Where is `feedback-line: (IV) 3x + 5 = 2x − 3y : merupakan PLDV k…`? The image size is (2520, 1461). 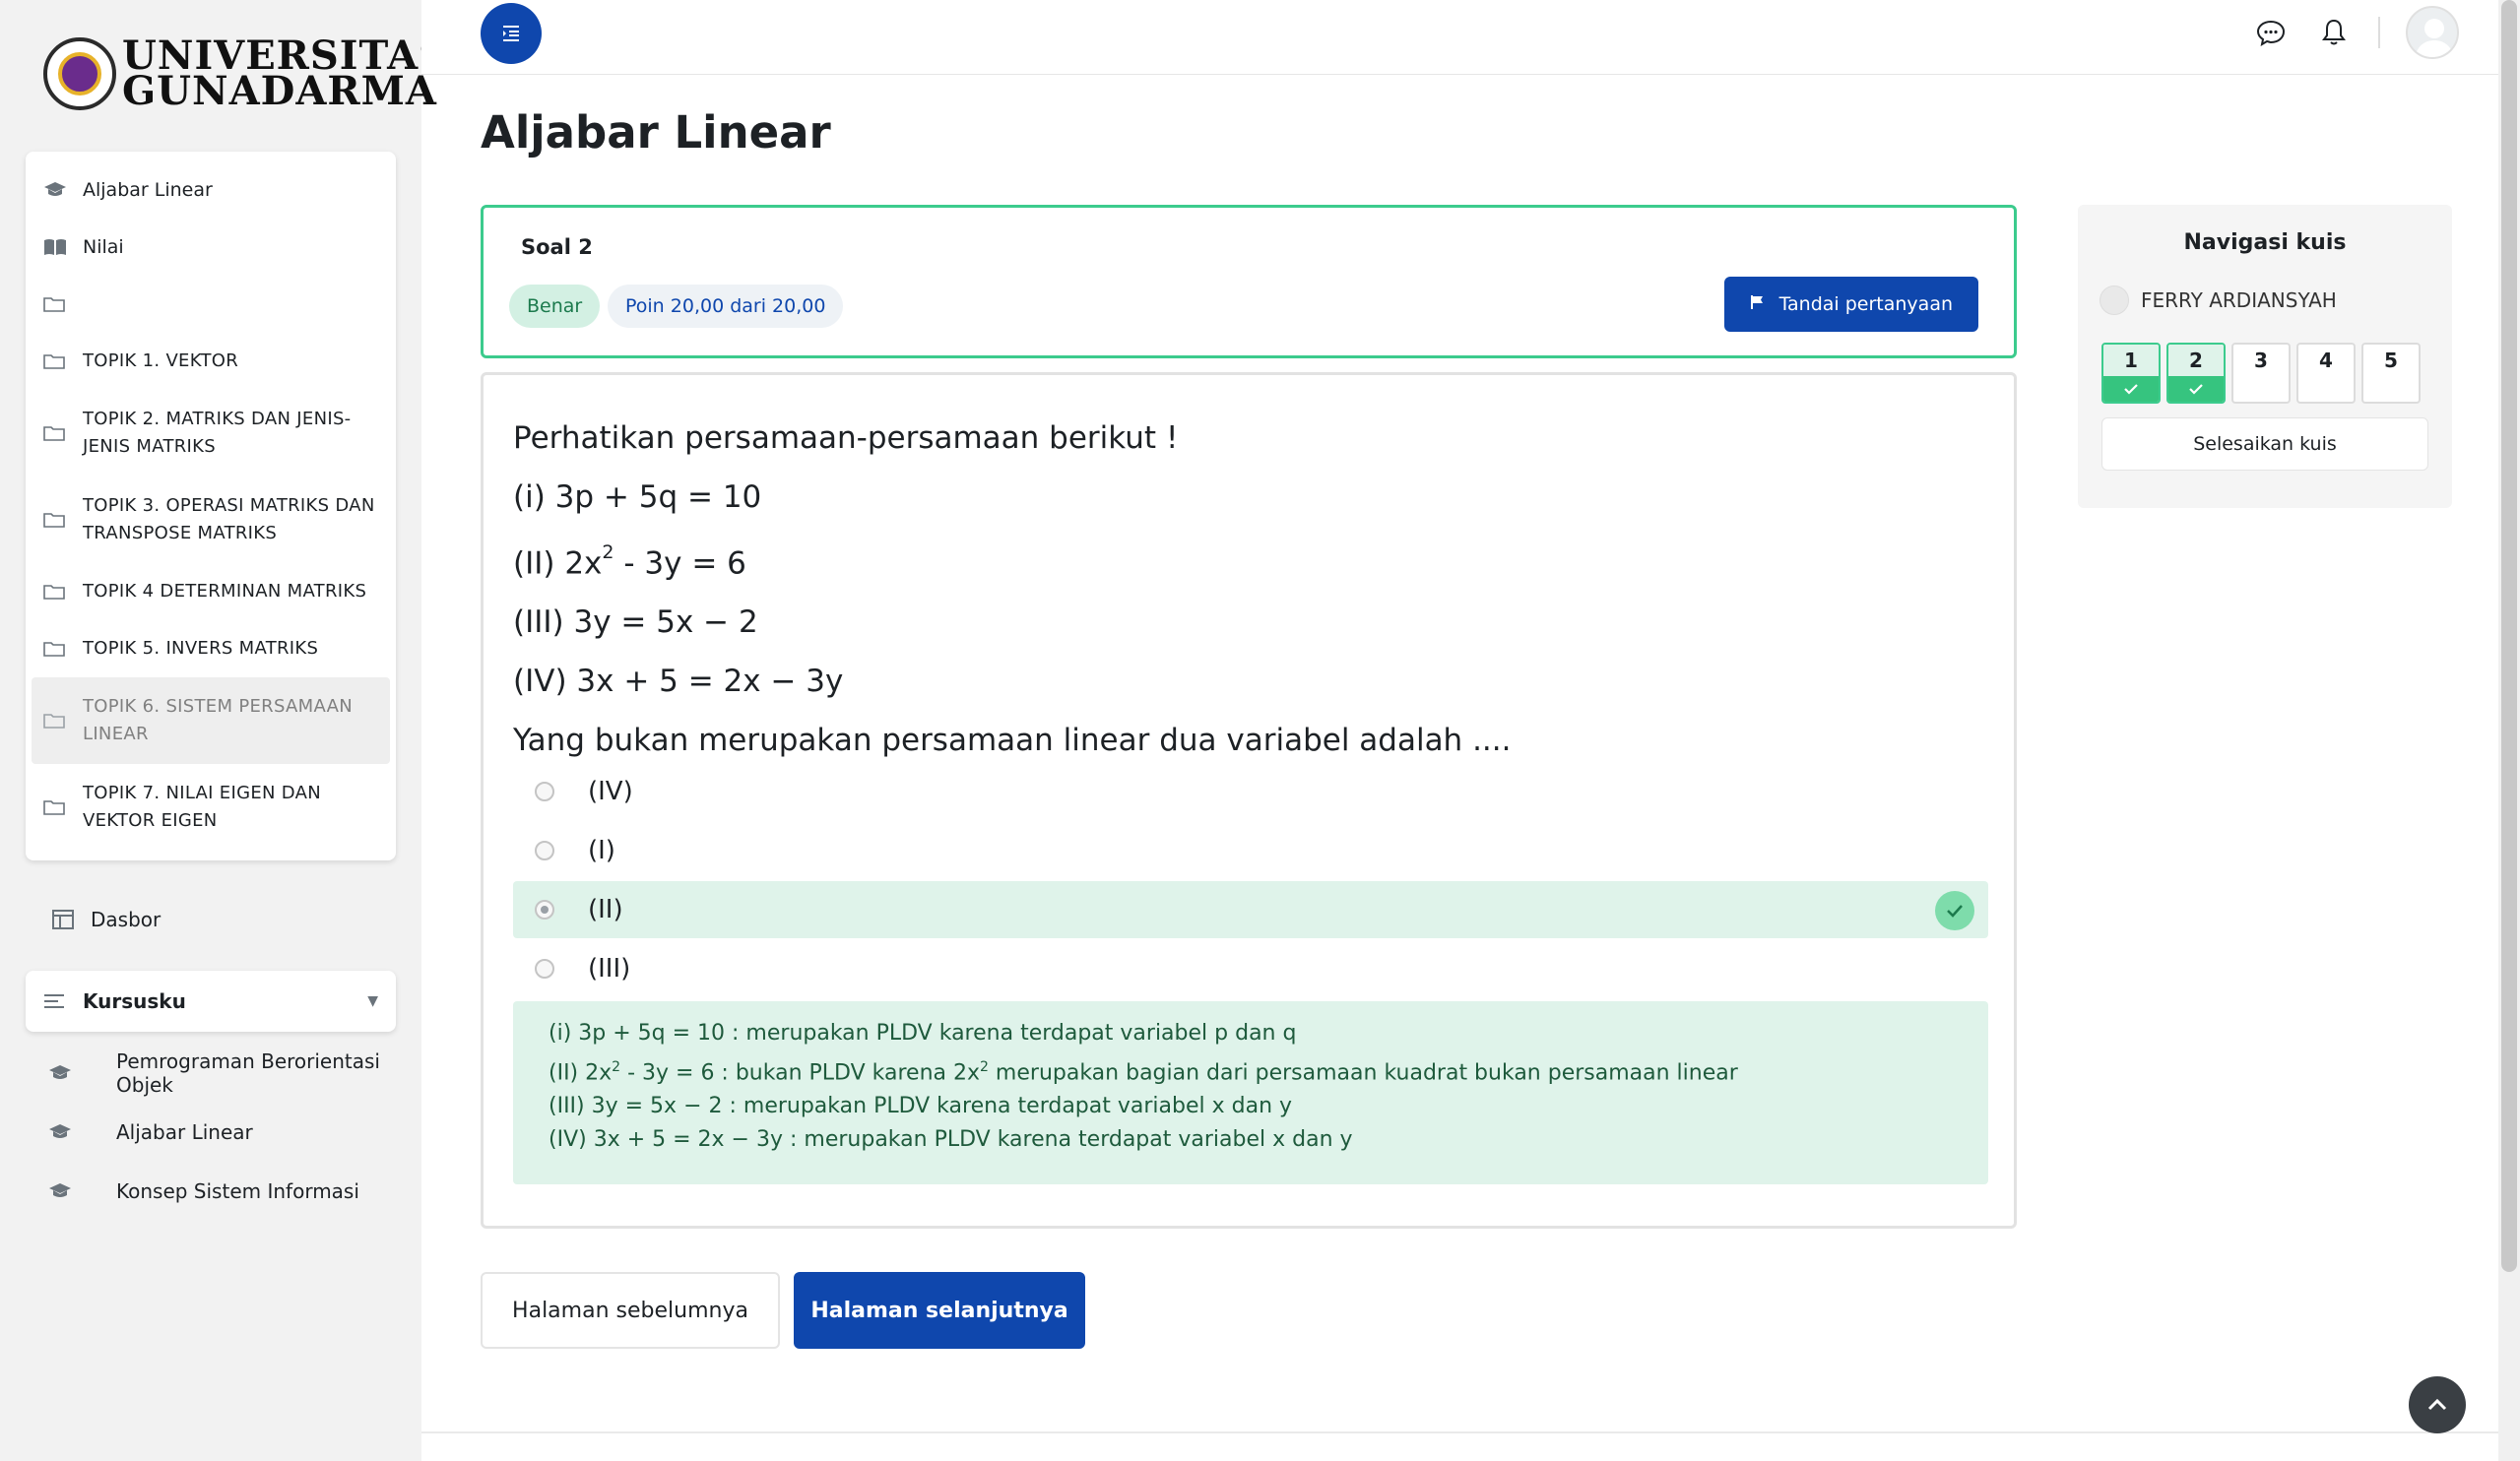 feedback-line: (IV) 3x + 5 = 2x − 3y : merupakan PLDV k… is located at coordinates (951, 1140).